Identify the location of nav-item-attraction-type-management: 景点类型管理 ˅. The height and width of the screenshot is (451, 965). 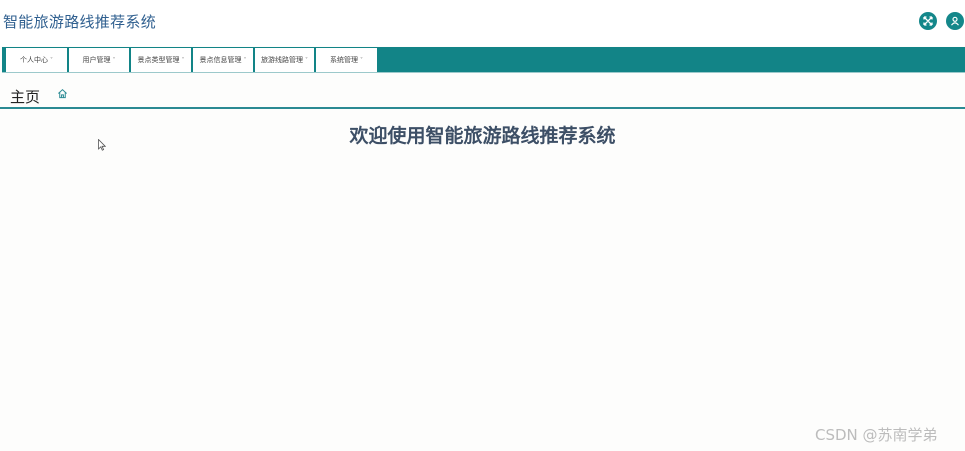
(161, 60).